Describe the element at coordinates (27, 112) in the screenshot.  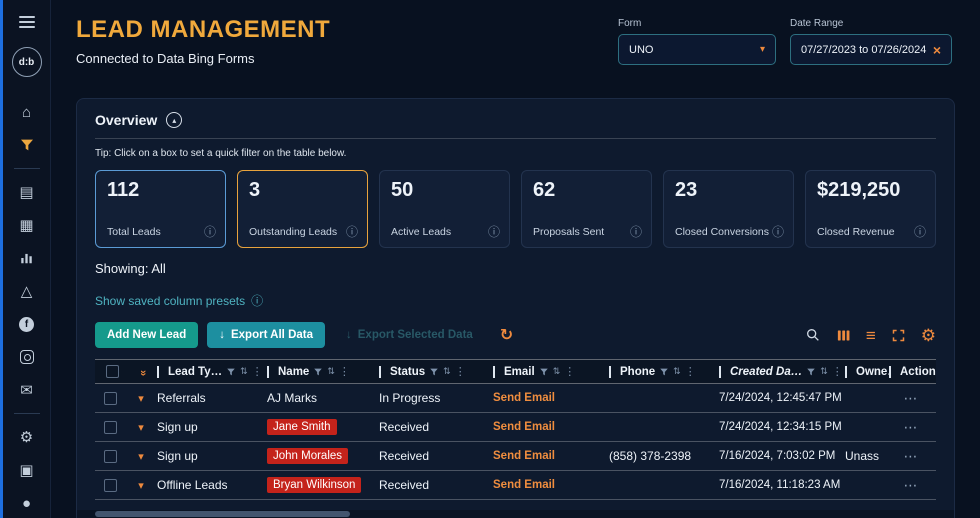
I see `sidebar-item-home: ⌂` at that location.